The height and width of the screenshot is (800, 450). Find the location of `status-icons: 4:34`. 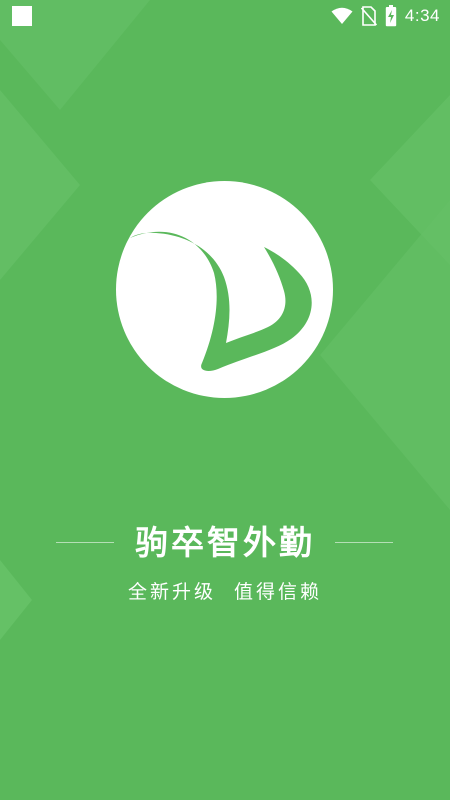

status-icons: 4:34 is located at coordinates (385, 16).